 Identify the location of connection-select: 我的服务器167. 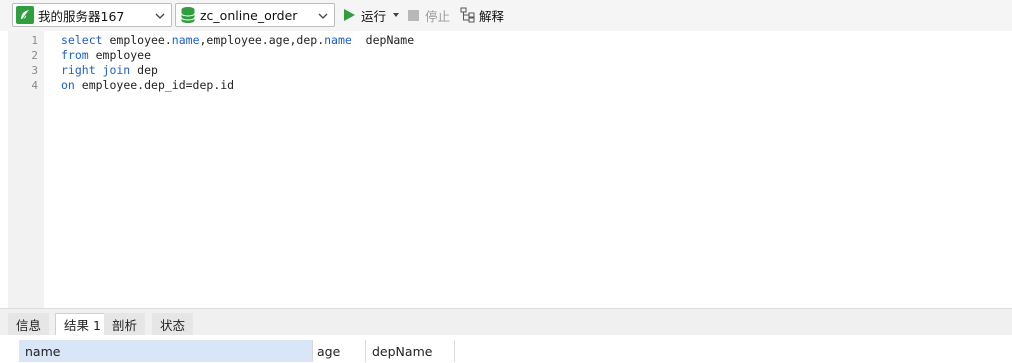
(92, 15).